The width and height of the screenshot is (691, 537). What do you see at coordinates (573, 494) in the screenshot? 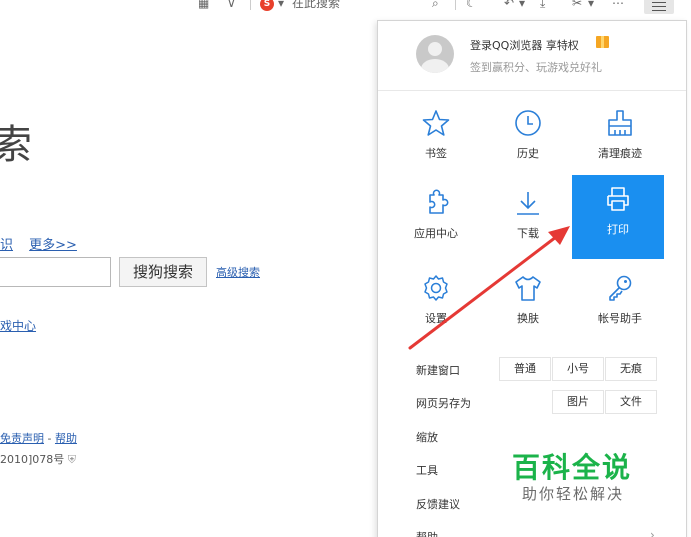
I see `watermark-tagline: 助你轻松解决` at bounding box center [573, 494].